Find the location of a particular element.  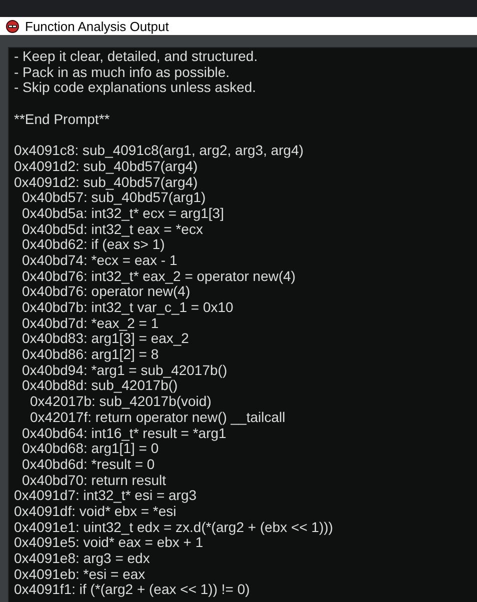

trace-line: 0x40bd74: *ecx = eax - 1 is located at coordinates (99, 260).